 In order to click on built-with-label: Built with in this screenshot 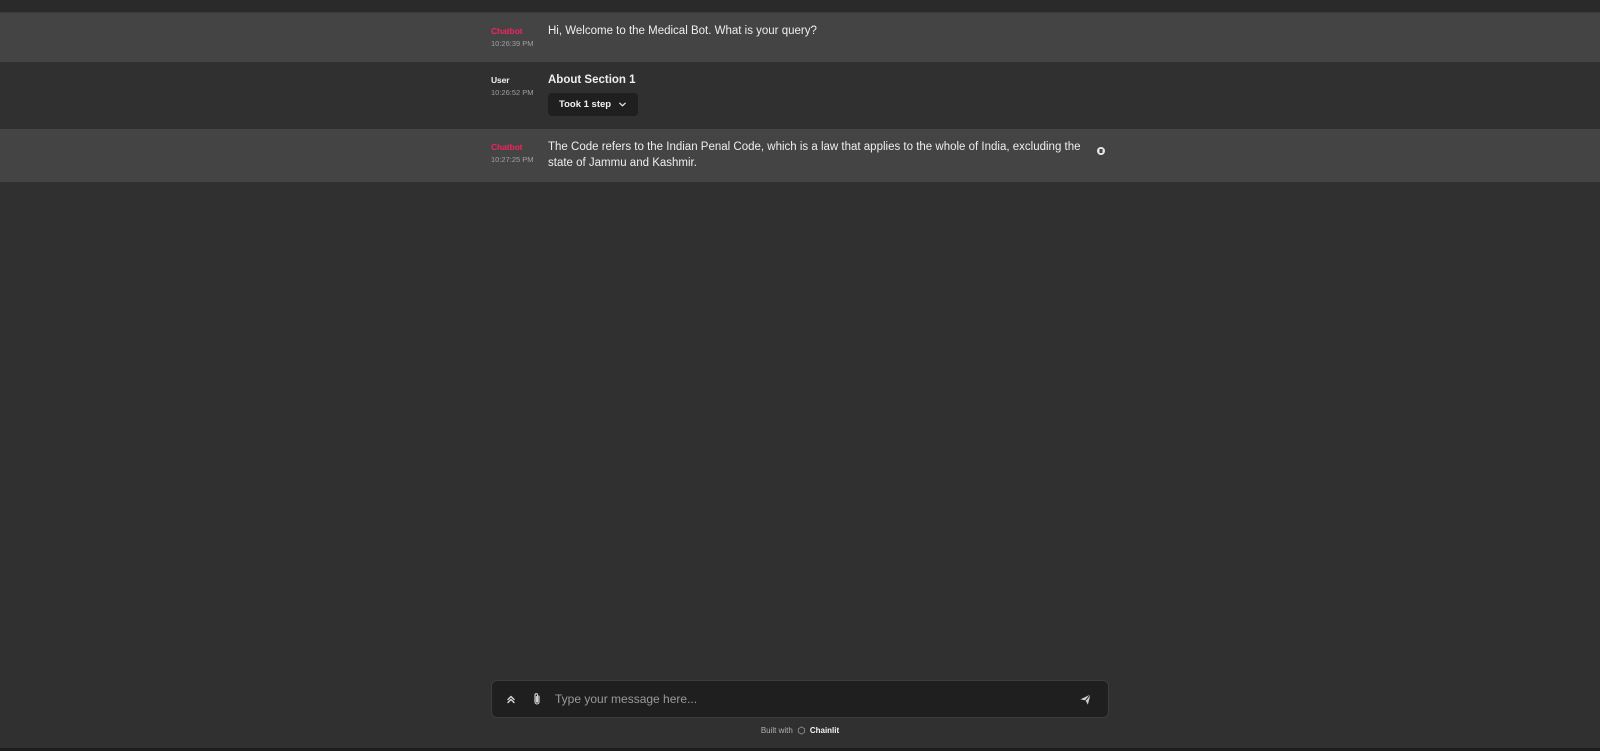, I will do `click(776, 730)`.